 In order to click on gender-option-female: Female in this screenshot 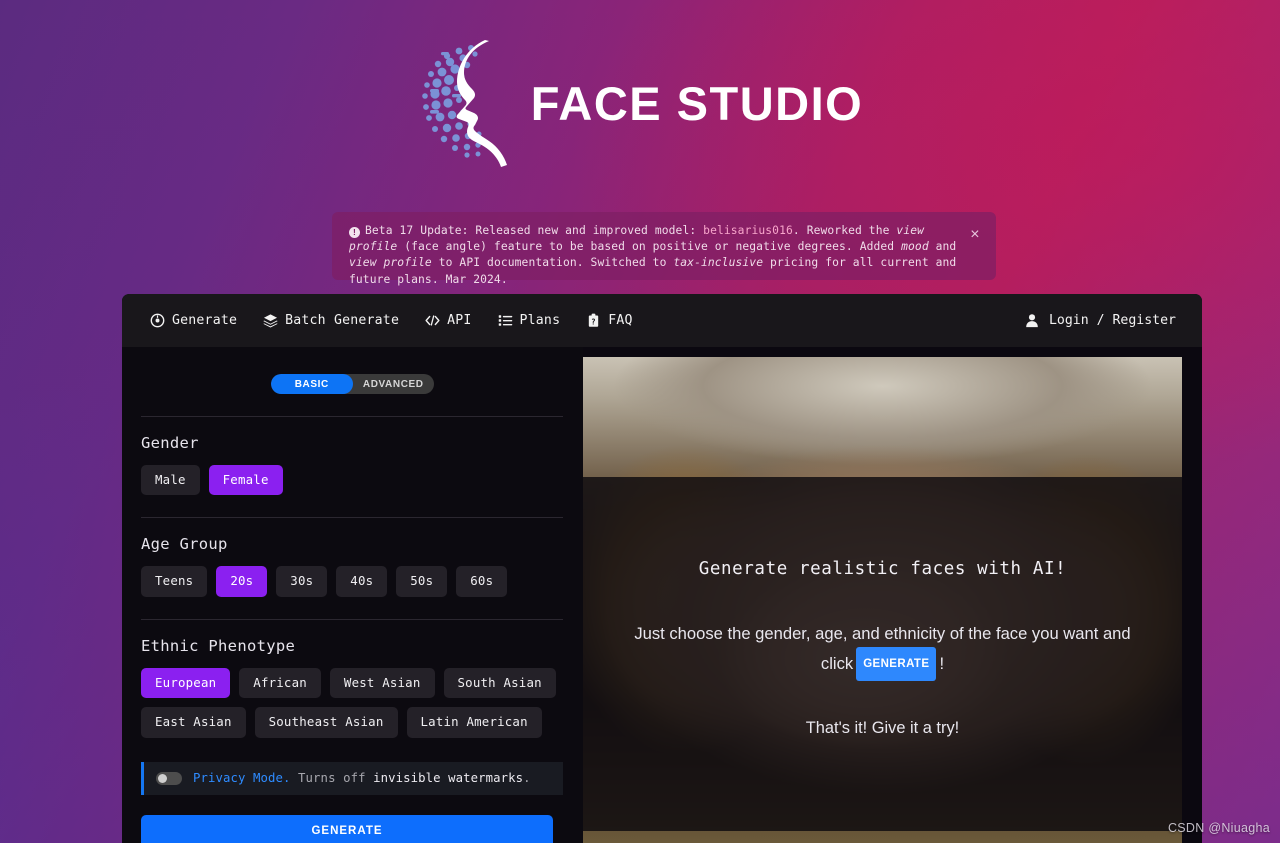, I will do `click(245, 480)`.